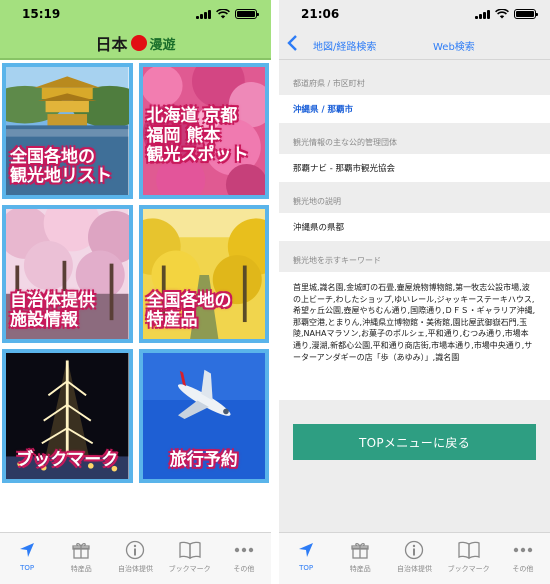 This screenshot has width=550, height=584. I want to click on app-header: 日本 漫遊, so click(135, 44).